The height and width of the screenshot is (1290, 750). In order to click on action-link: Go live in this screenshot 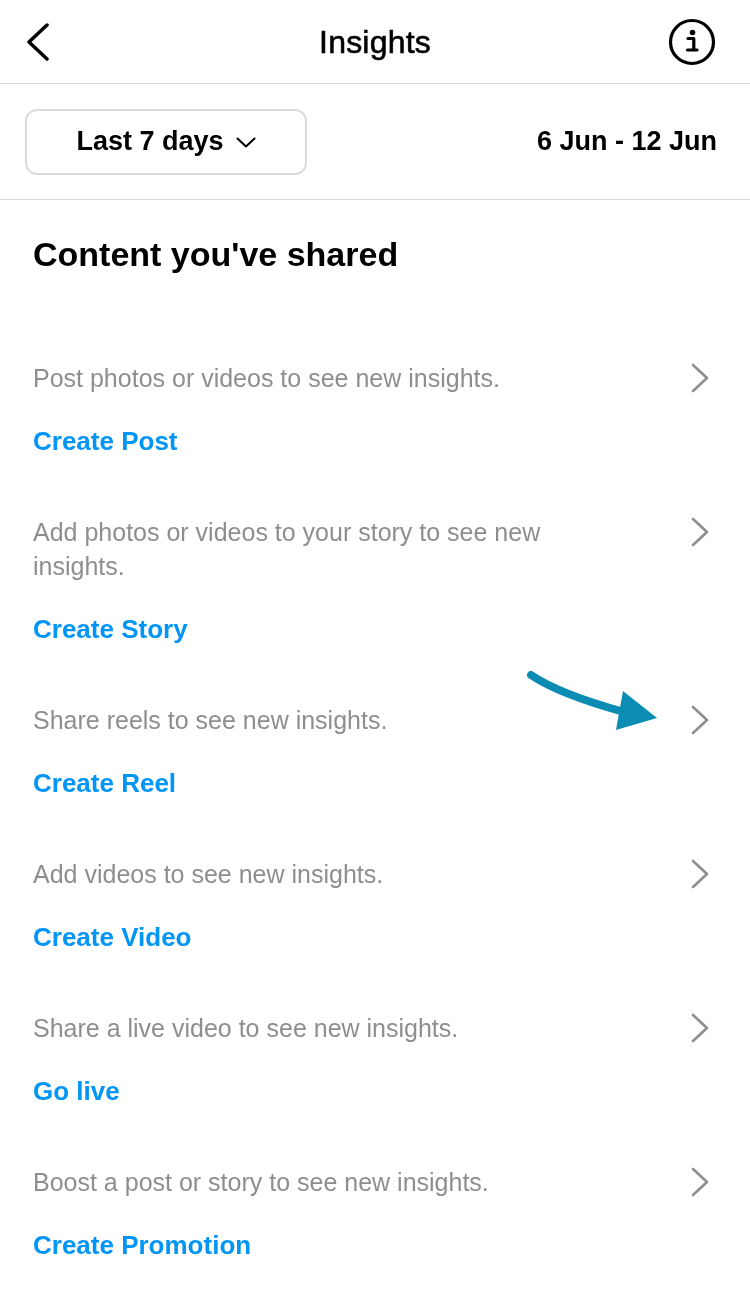, I will do `click(76, 1091)`.